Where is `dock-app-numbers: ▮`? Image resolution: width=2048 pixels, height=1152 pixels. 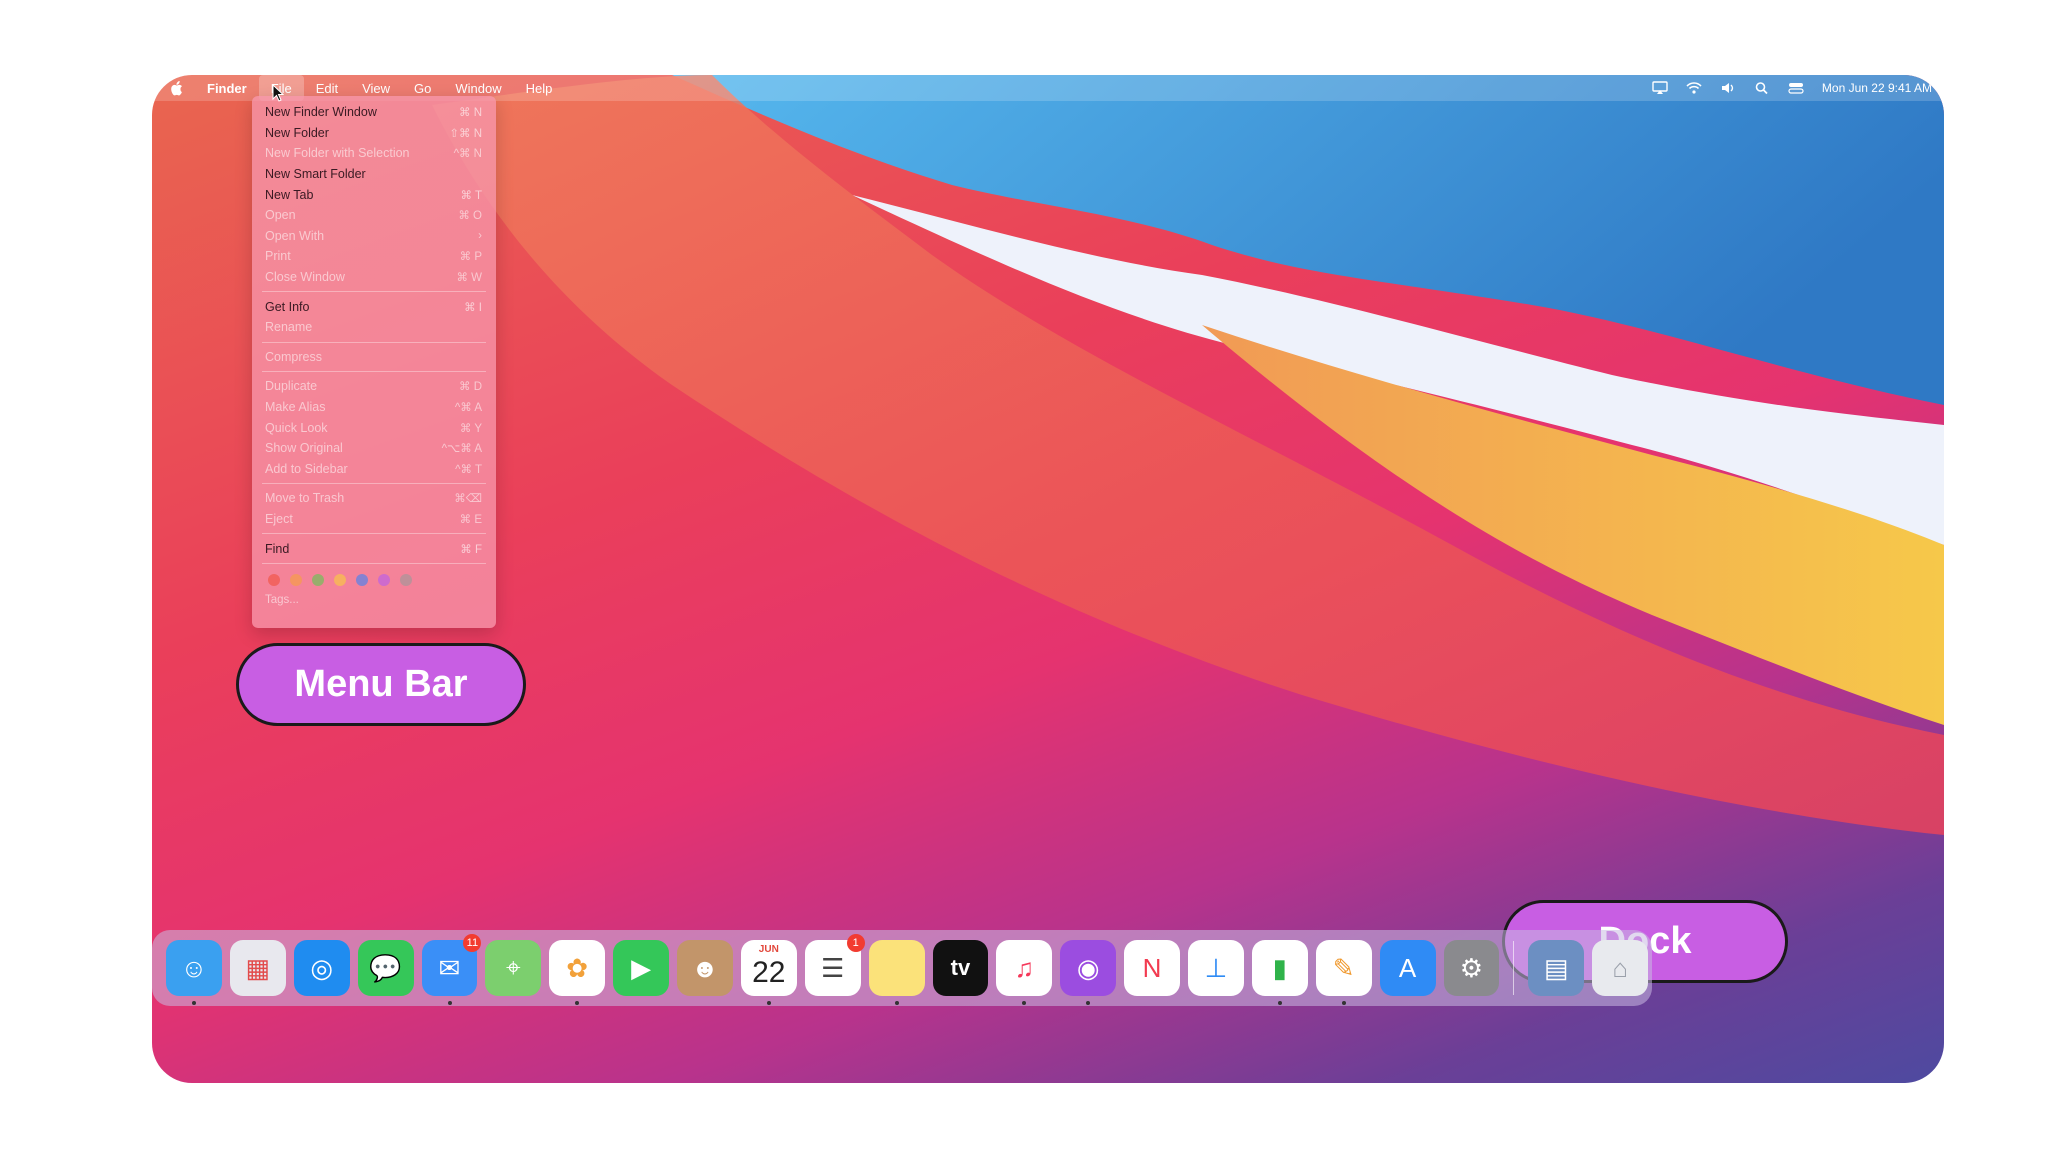 dock-app-numbers: ▮ is located at coordinates (1279, 972).